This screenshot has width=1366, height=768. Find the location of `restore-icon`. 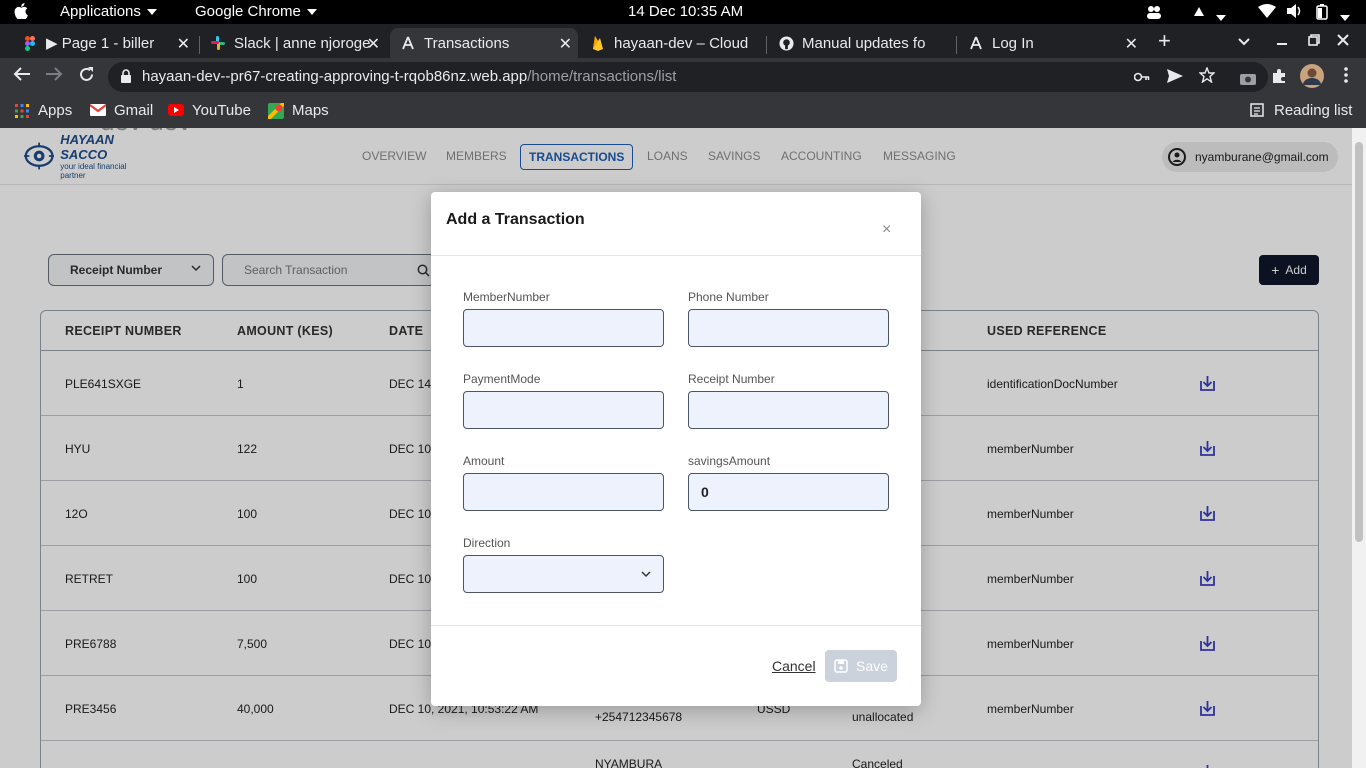

restore-icon is located at coordinates (1314, 40).